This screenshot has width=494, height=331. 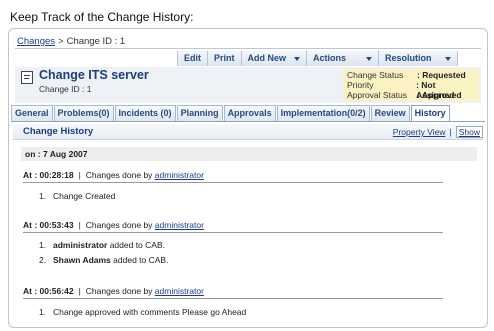 What do you see at coordinates (441, 75) in the screenshot?
I see `status-value: : Requested` at bounding box center [441, 75].